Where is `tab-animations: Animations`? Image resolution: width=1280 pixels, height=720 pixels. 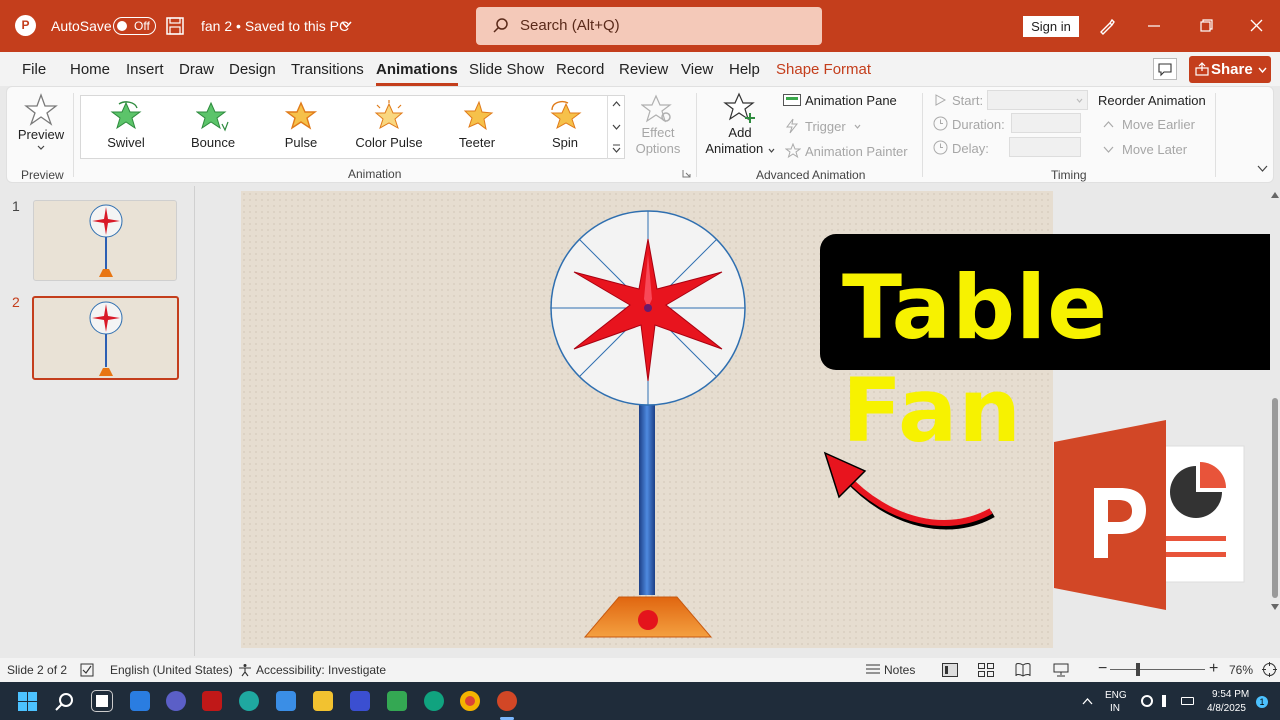 tab-animations: Animations is located at coordinates (417, 73).